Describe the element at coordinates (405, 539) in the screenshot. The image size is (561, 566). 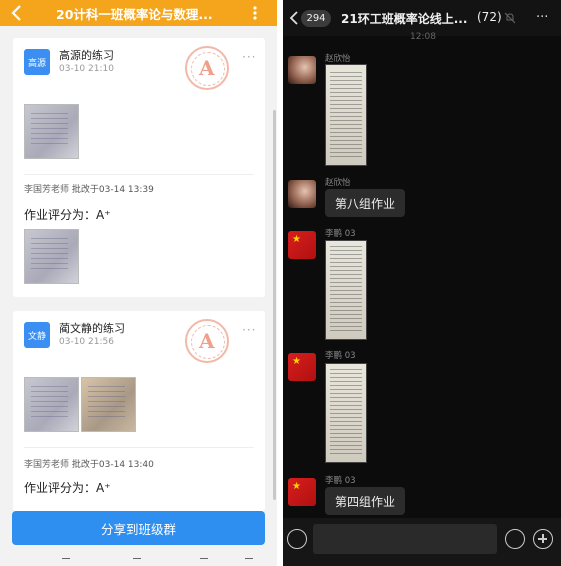
I see `message-input` at that location.